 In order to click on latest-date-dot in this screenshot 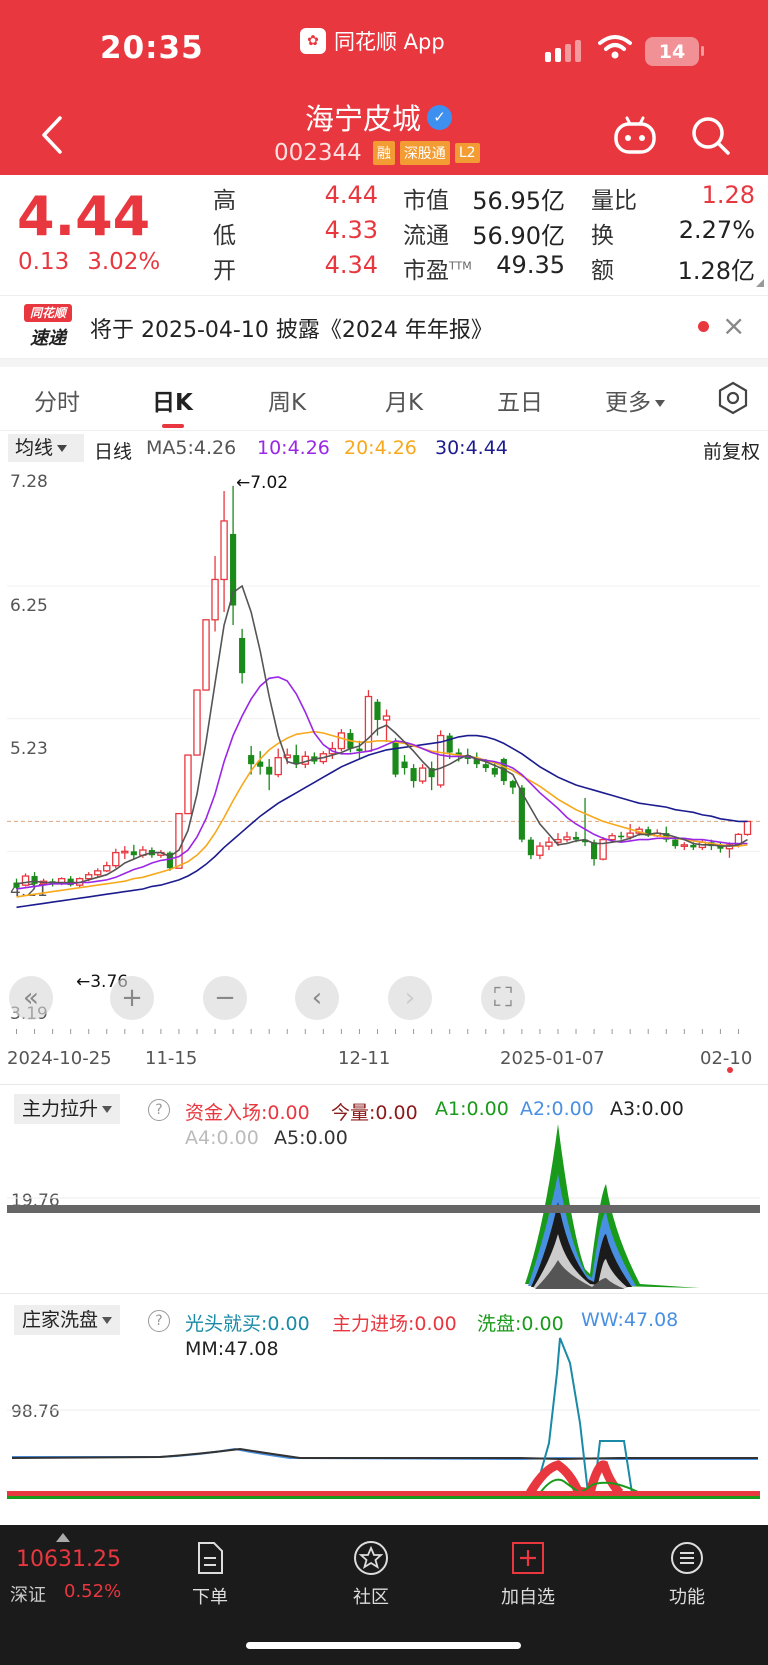, I will do `click(730, 1070)`.